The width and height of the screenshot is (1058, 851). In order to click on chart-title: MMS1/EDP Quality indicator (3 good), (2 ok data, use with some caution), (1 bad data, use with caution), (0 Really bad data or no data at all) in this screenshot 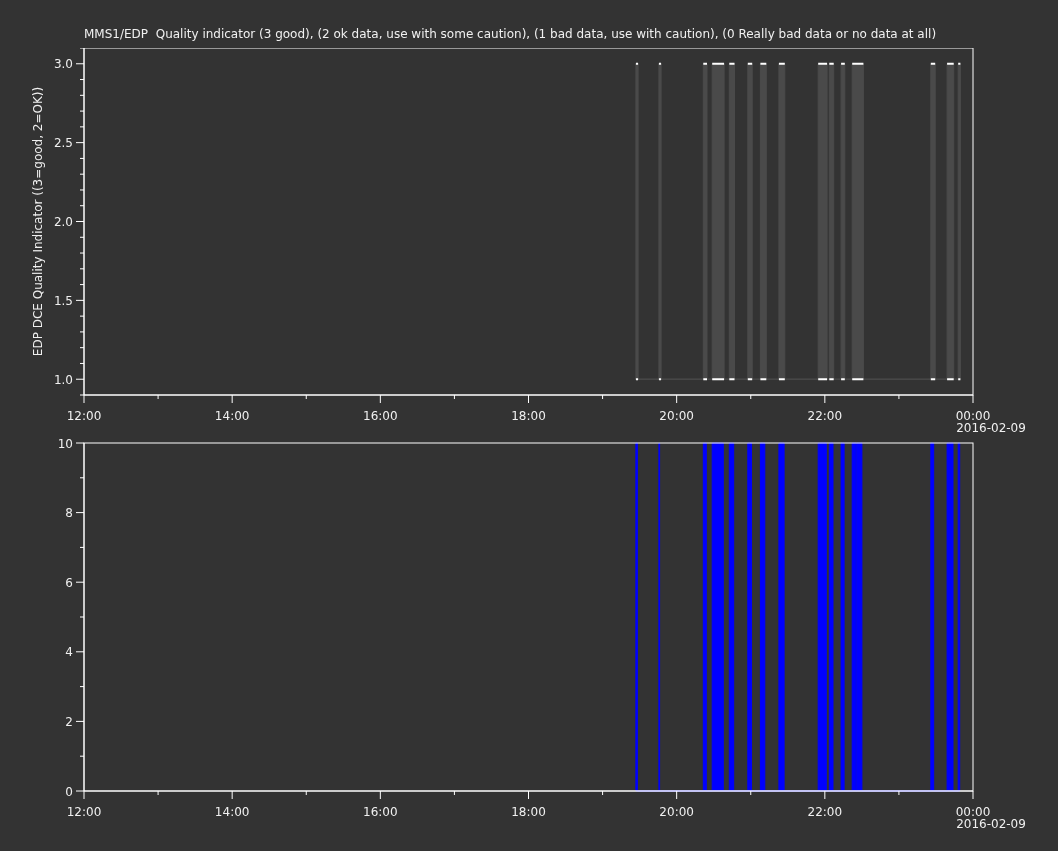, I will do `click(510, 34)`.